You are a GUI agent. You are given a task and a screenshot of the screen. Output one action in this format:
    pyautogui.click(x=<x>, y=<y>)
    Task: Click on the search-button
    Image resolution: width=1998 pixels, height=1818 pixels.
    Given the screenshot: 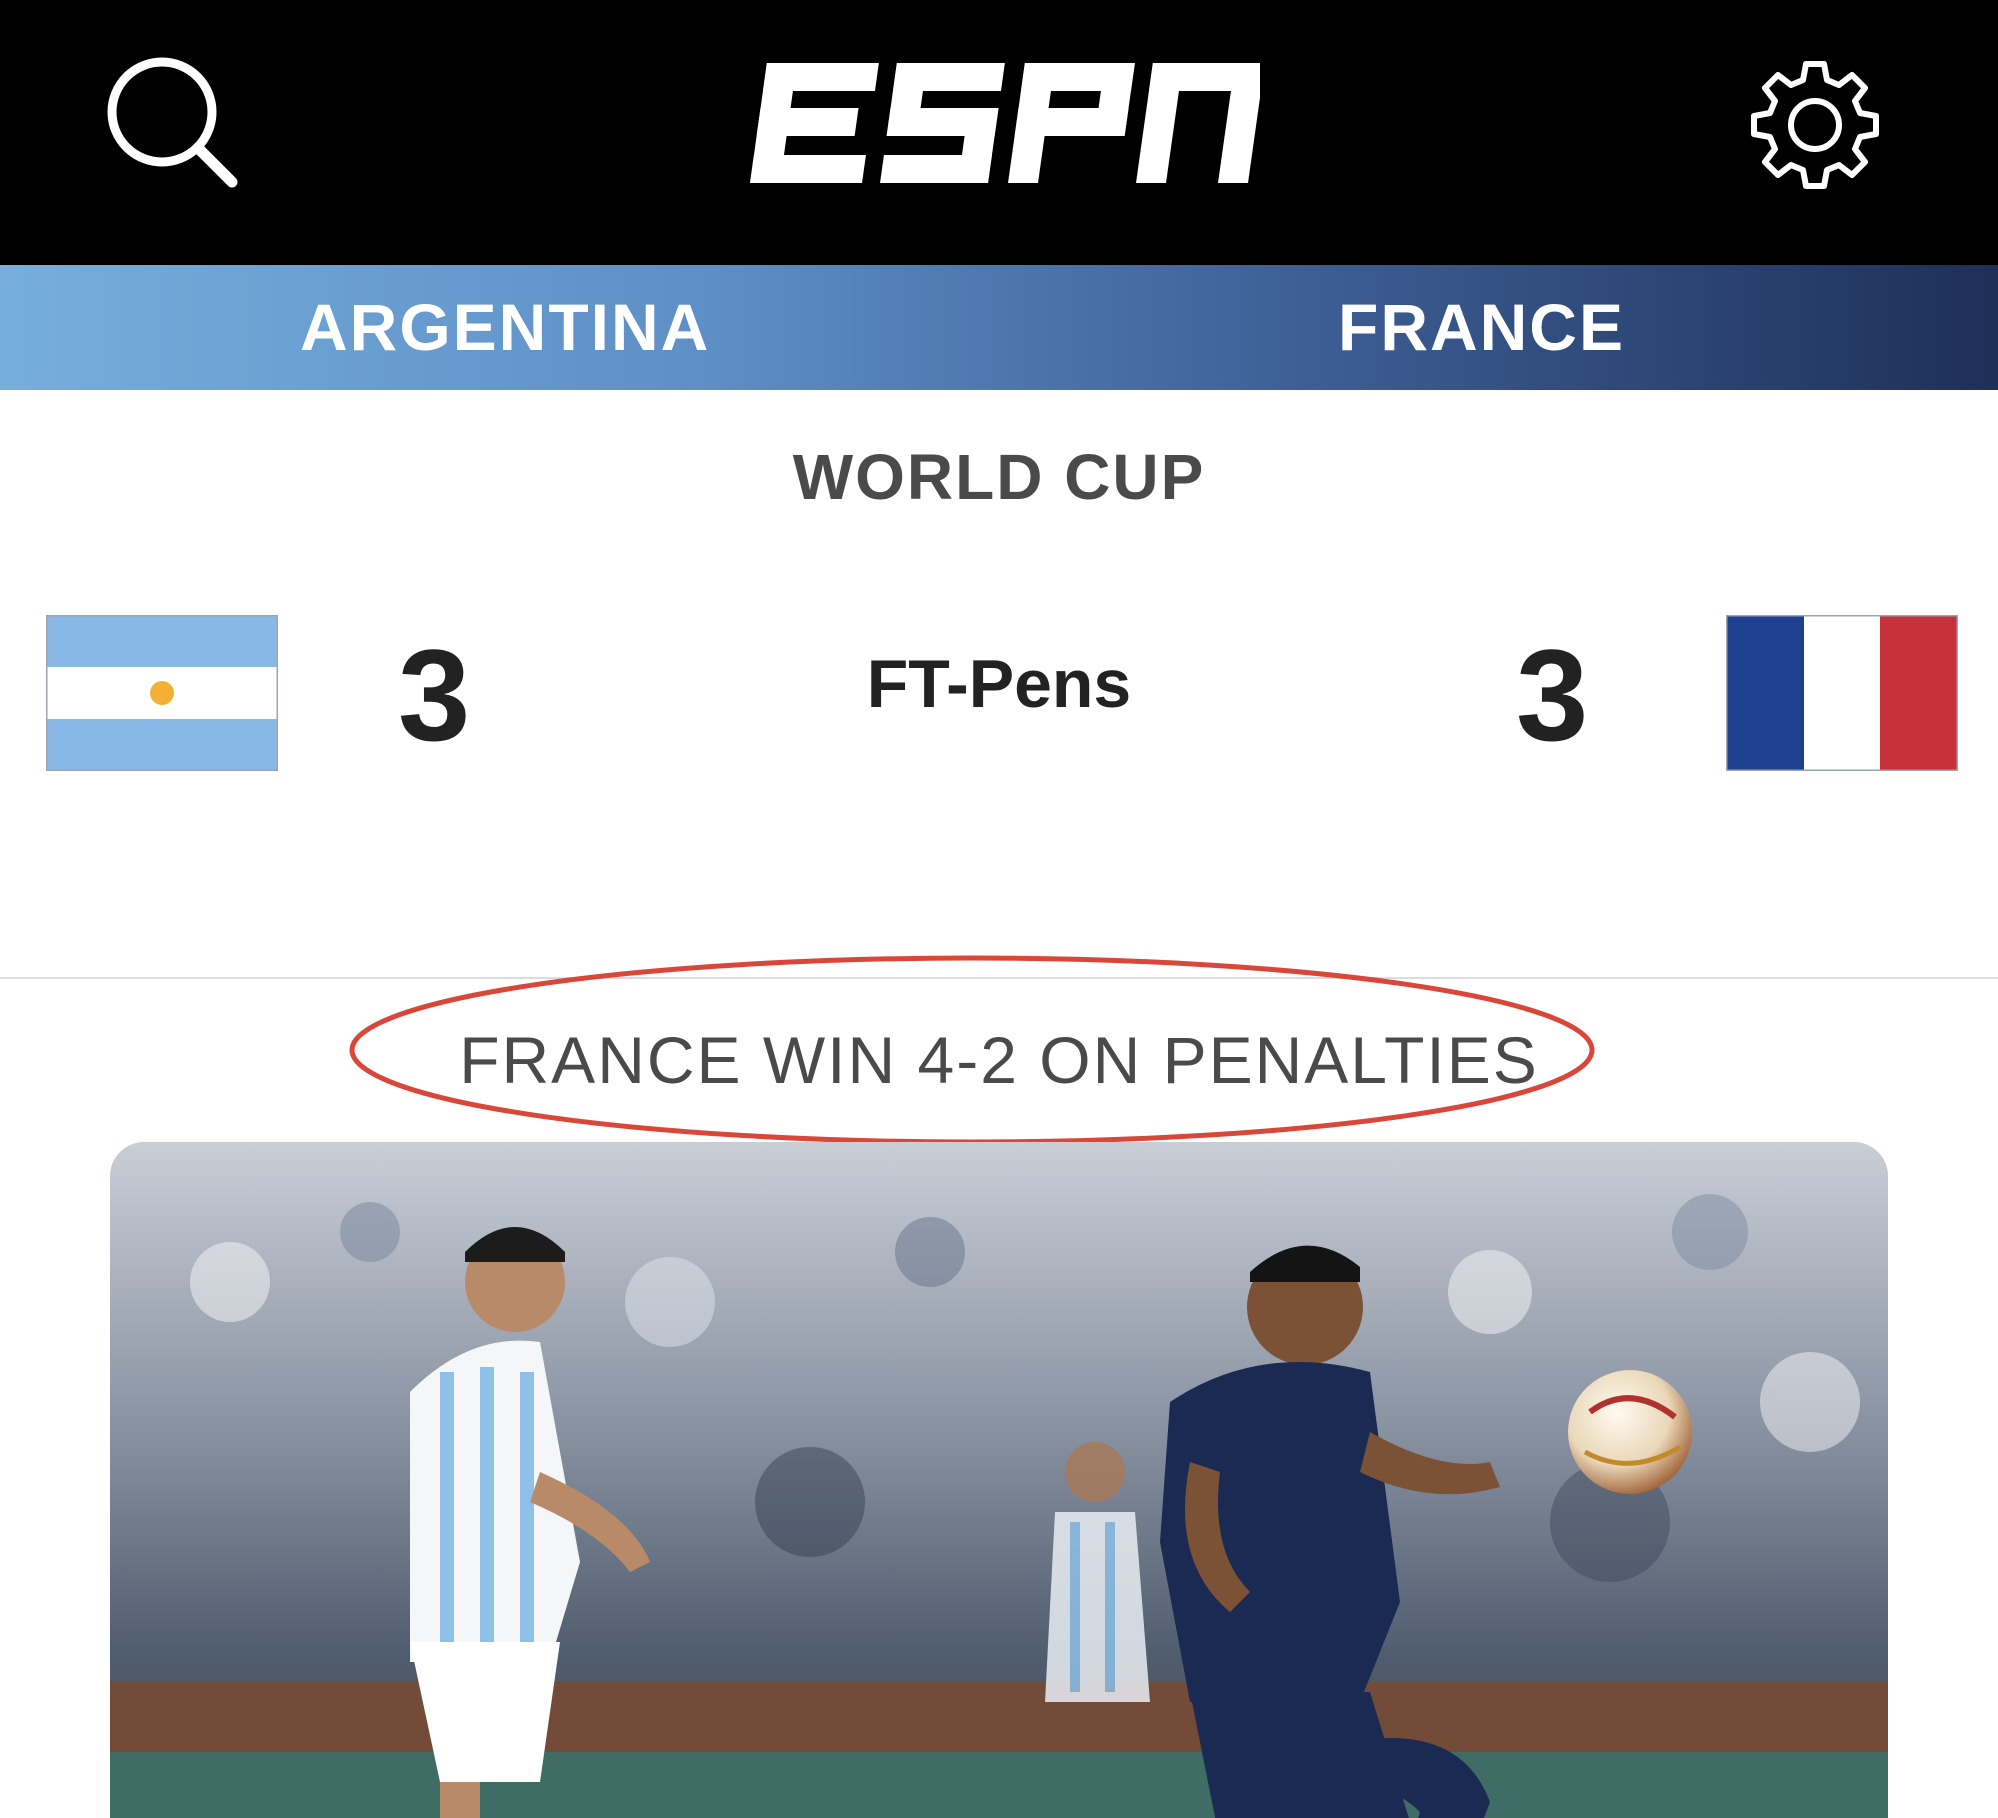 What is the action you would take?
    pyautogui.click(x=175, y=125)
    